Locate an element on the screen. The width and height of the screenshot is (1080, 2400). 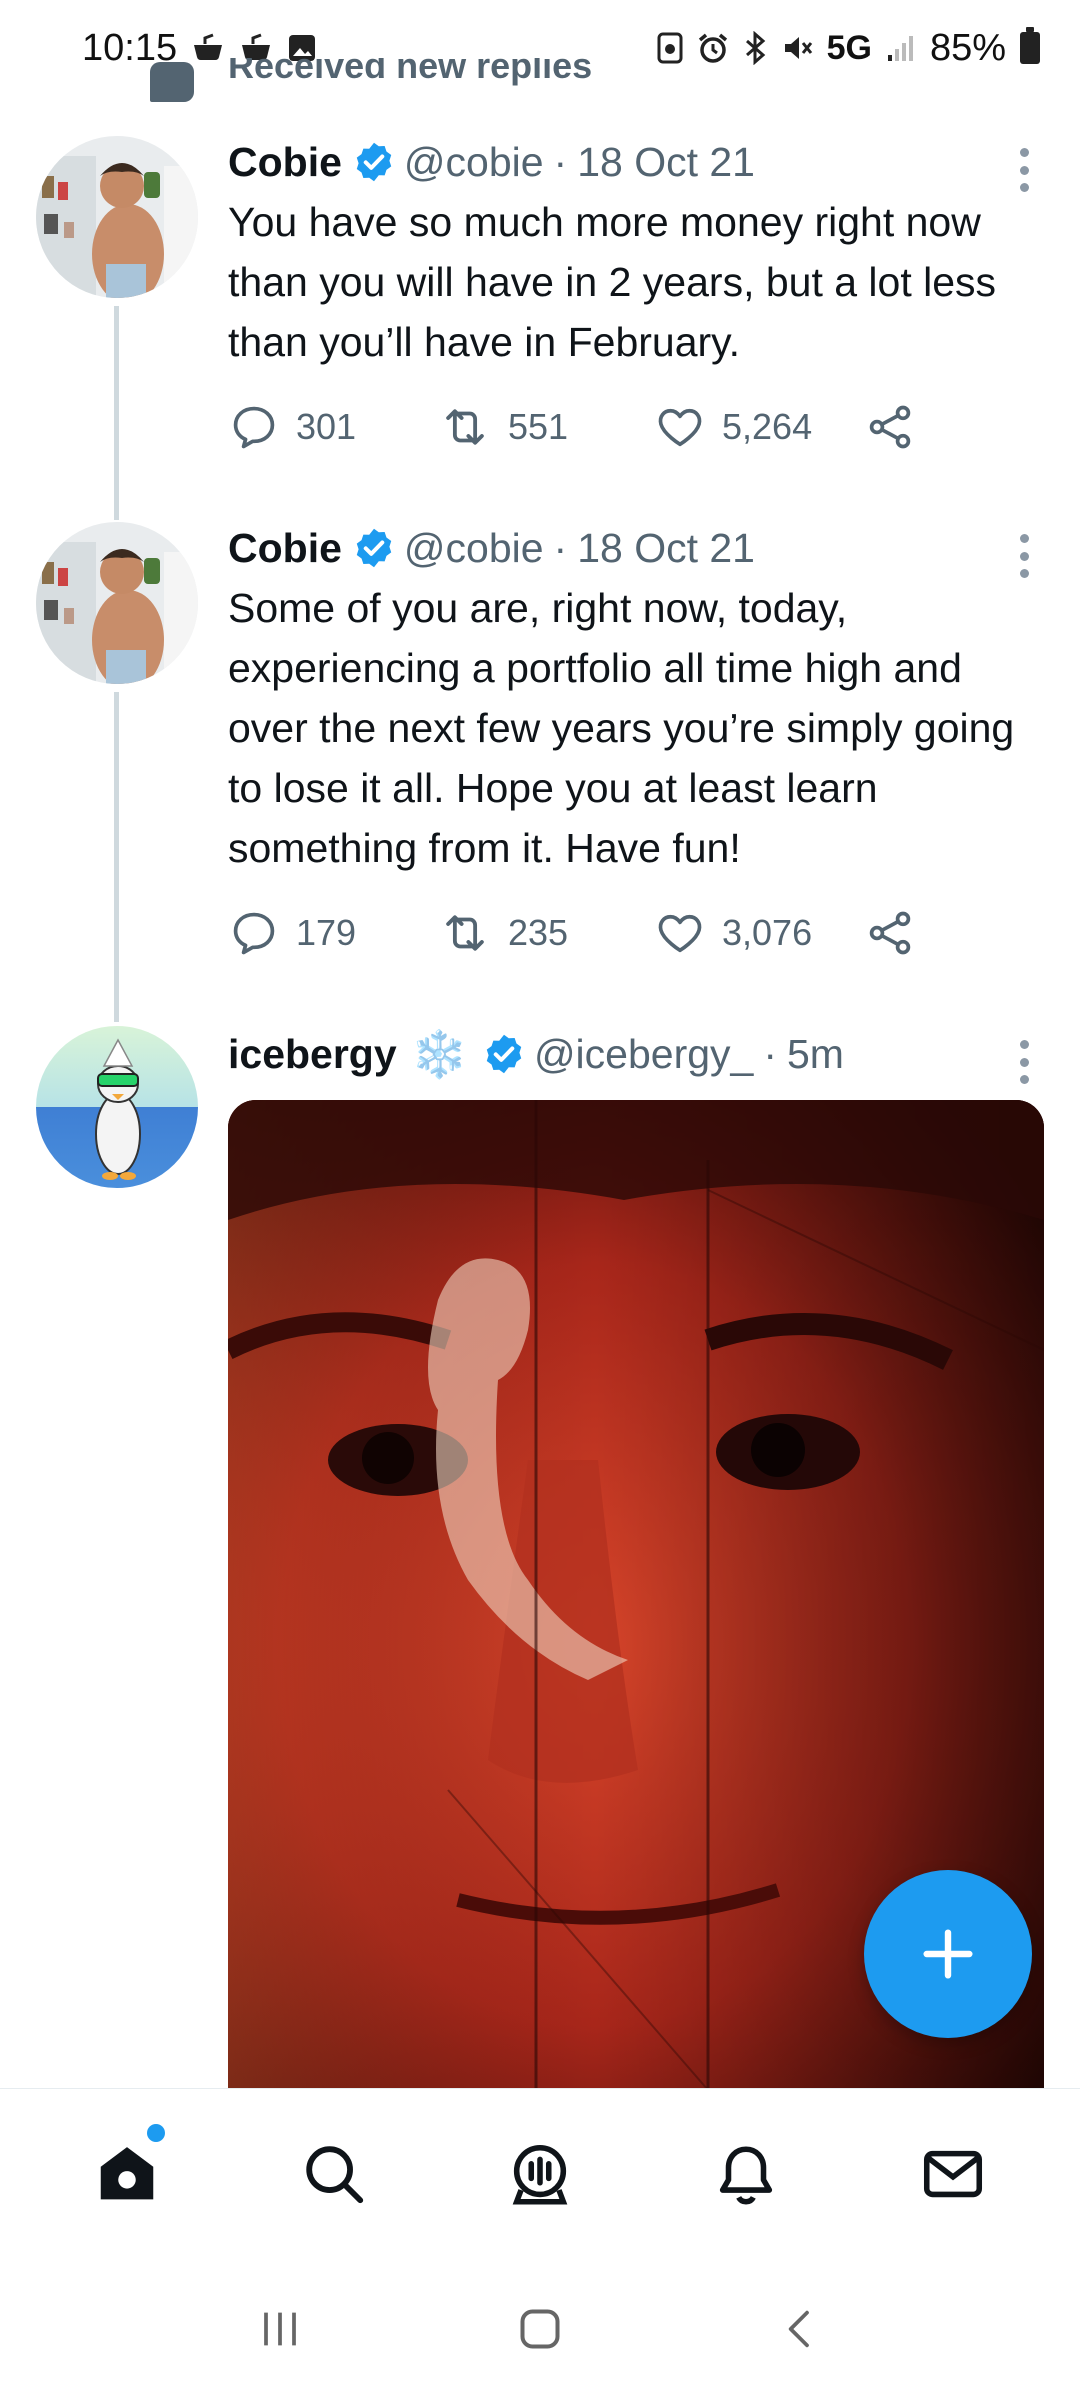
nav-search is located at coordinates (334, 2174).